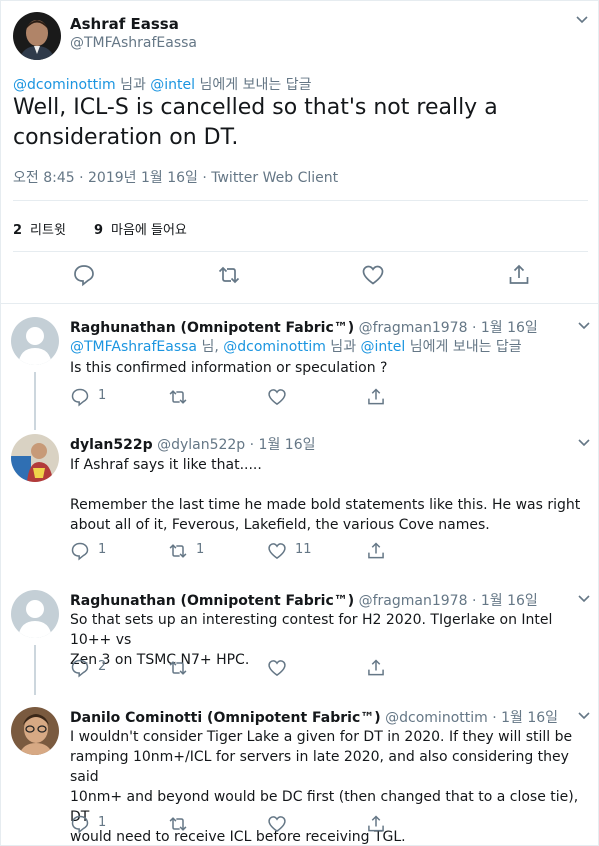 This screenshot has height=846, width=599. I want to click on reply-author-handle: @dcominottim, so click(436, 718).